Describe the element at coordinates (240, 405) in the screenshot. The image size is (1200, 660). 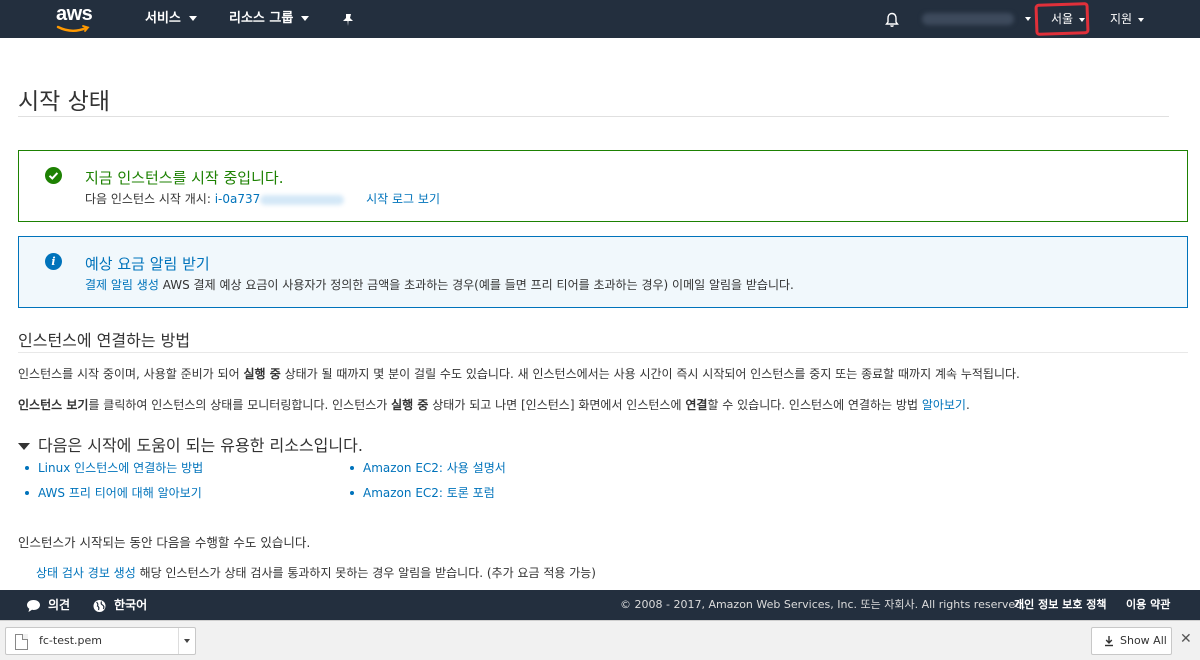
I see `text-span: 를 클릭하여 인스턴스의 상태를 모니터링합니다. 인스턴스가` at that location.